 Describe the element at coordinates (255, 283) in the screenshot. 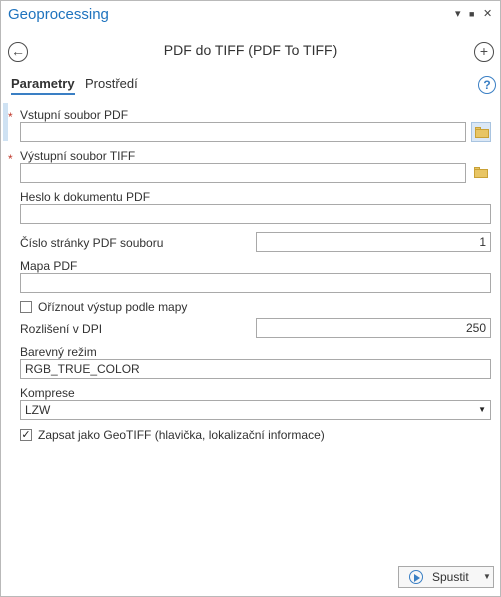

I see `pdf-map-field` at that location.